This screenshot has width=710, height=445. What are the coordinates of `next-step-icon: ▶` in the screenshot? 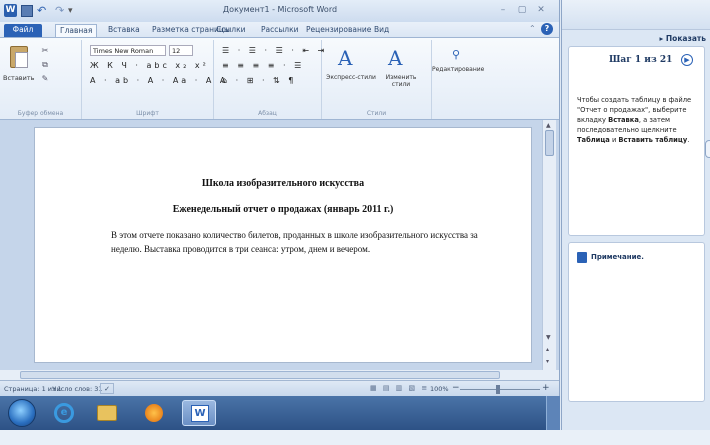 It's located at (687, 60).